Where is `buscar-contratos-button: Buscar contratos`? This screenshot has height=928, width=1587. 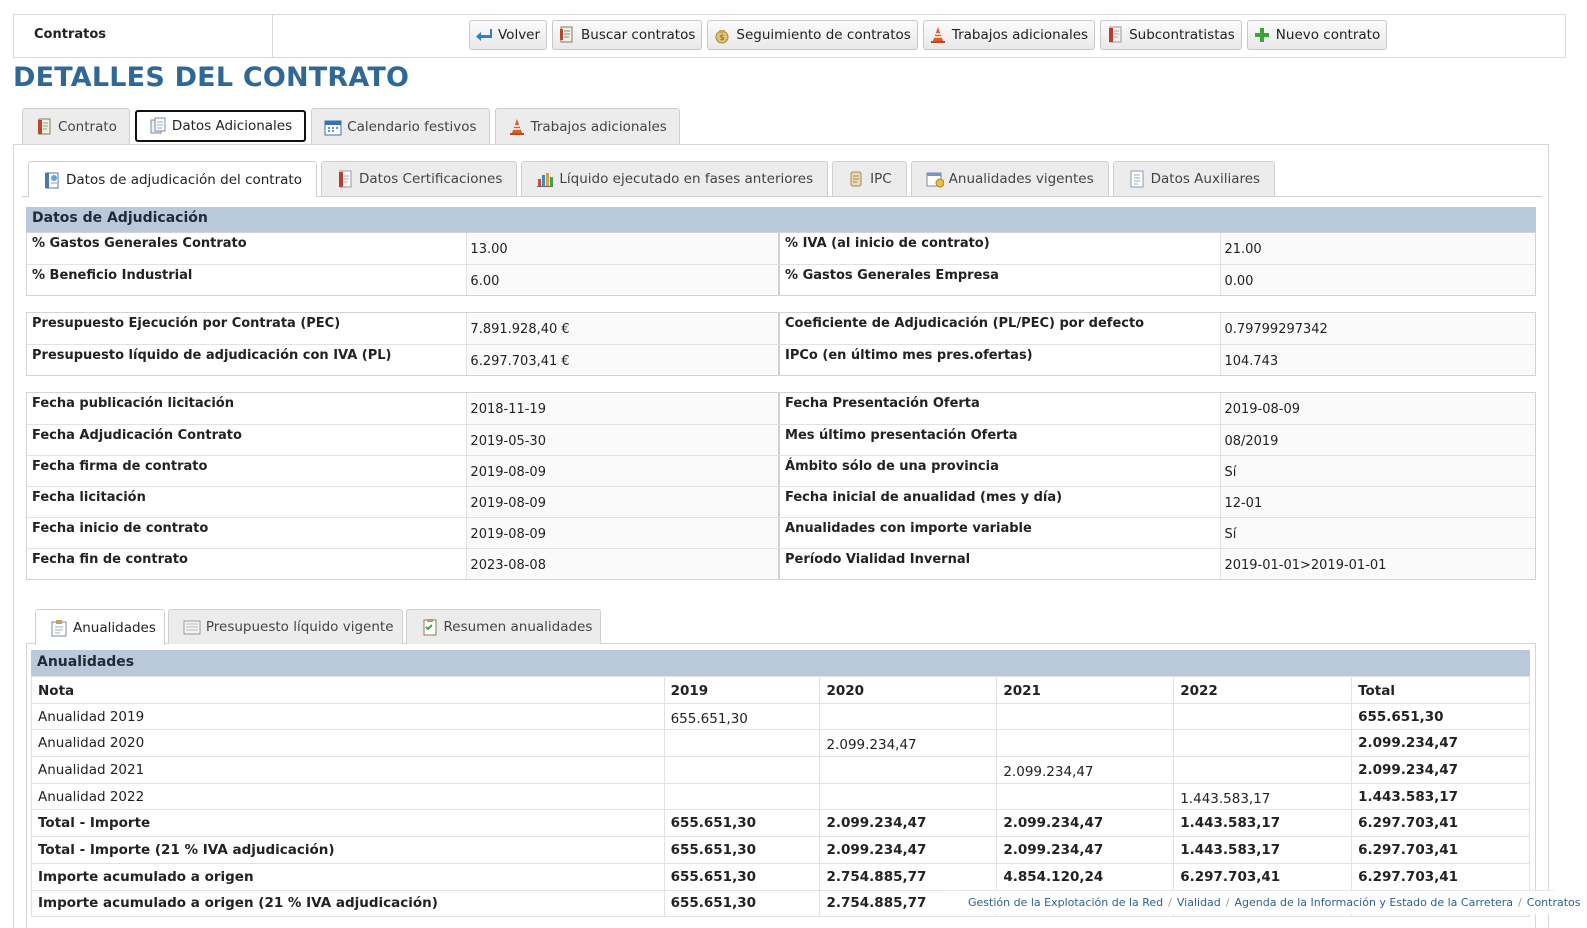
buscar-contratos-button: Buscar contratos is located at coordinates (627, 35).